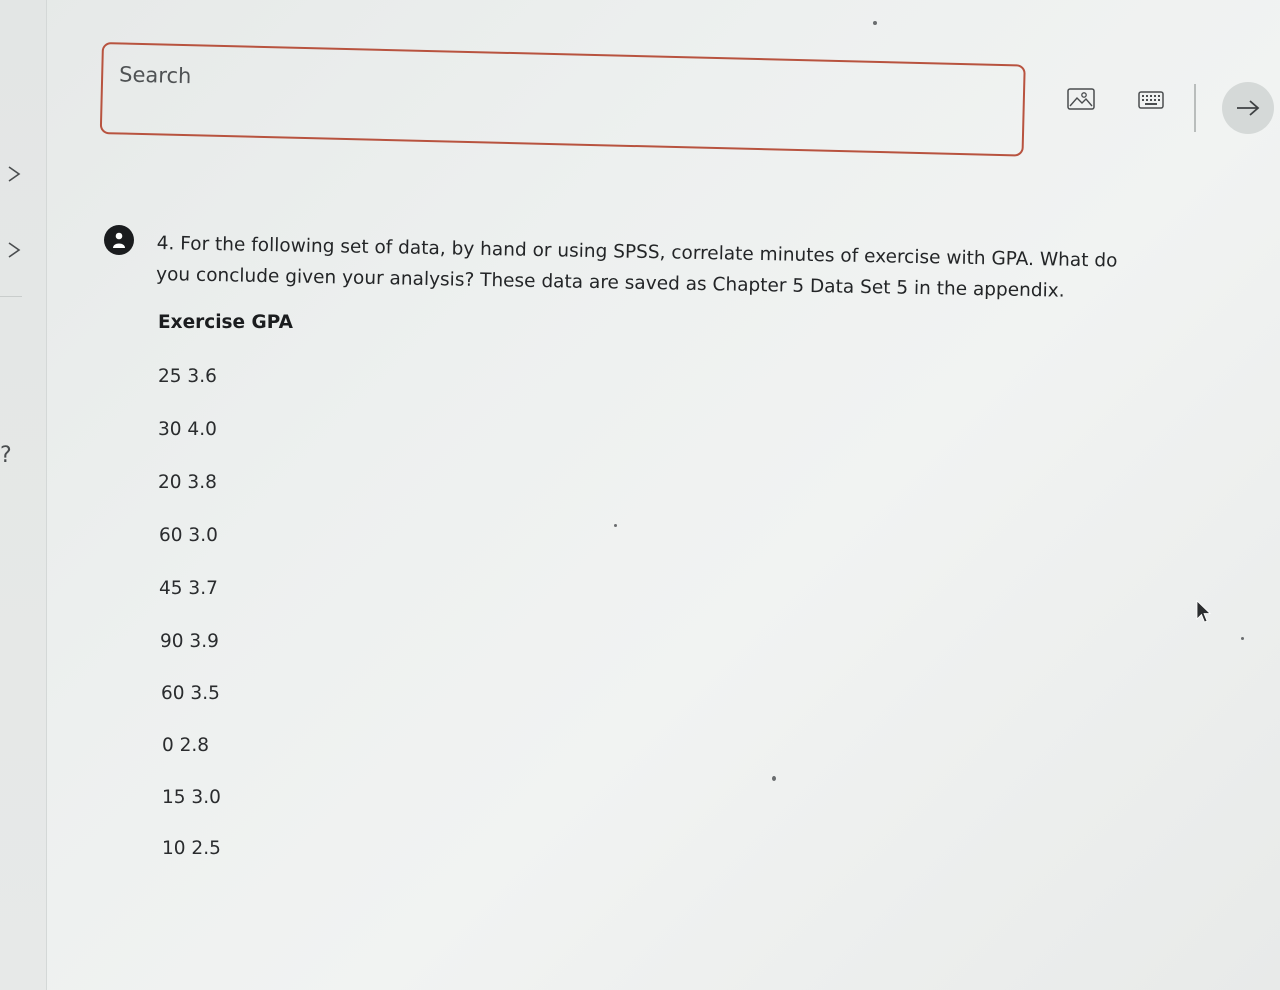 This screenshot has width=1280, height=990. I want to click on data-row: 10 2.5, so click(191, 848).